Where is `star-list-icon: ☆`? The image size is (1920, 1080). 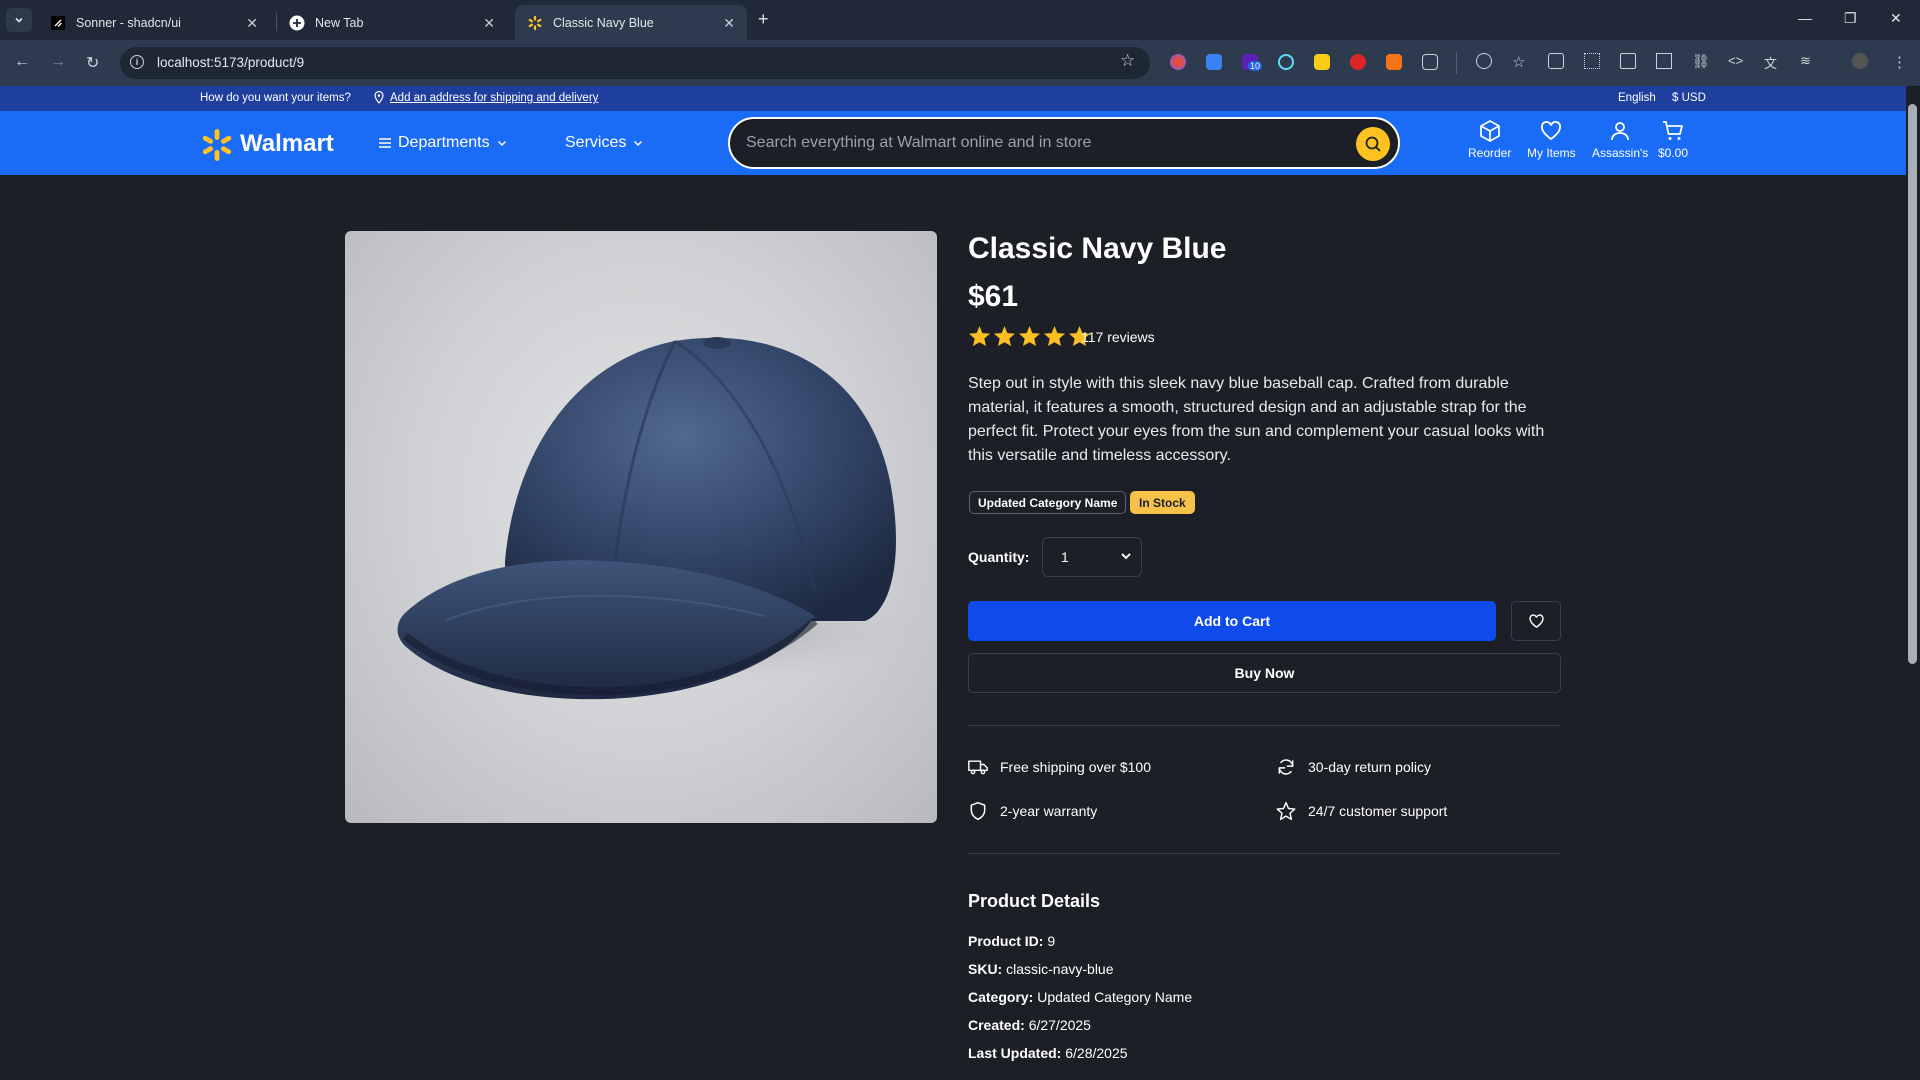 star-list-icon: ☆ is located at coordinates (1520, 62).